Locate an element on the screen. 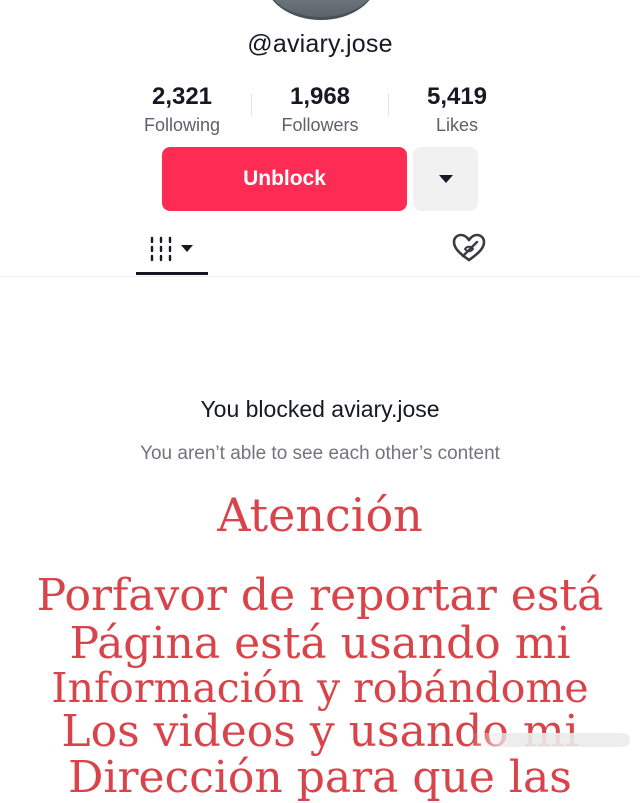 This screenshot has height=803, width=640. overlay-line: Los videos y usando mi is located at coordinates (320, 731).